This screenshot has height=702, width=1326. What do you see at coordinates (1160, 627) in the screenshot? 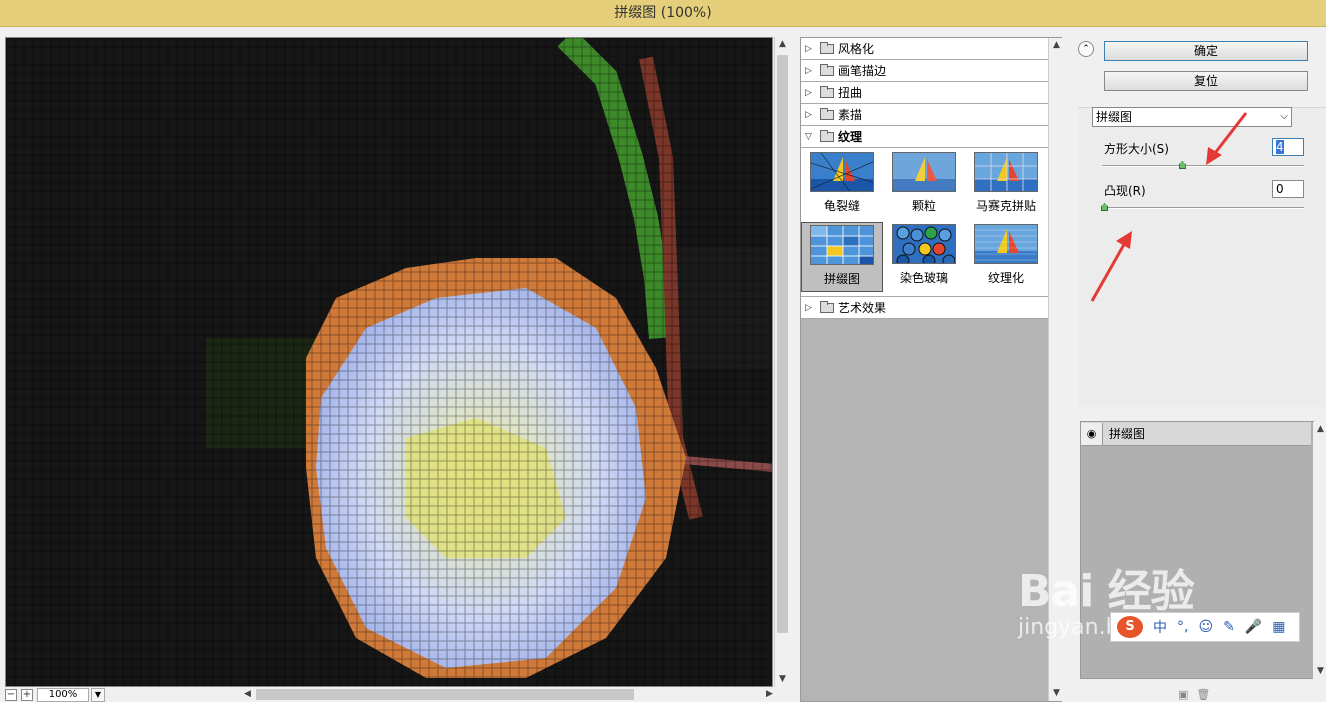
I see `ime-language: 中` at bounding box center [1160, 627].